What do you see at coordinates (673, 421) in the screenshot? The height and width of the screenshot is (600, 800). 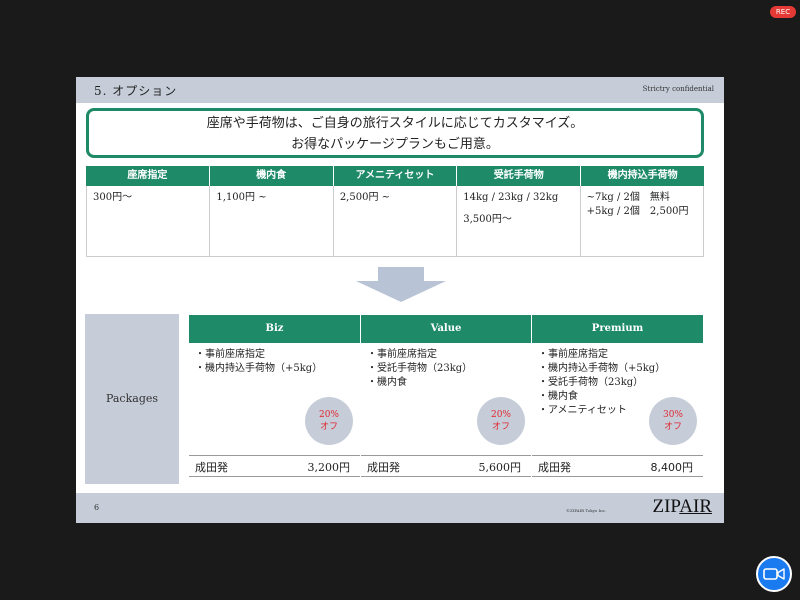 I see `discount-badge: 30% オフ` at bounding box center [673, 421].